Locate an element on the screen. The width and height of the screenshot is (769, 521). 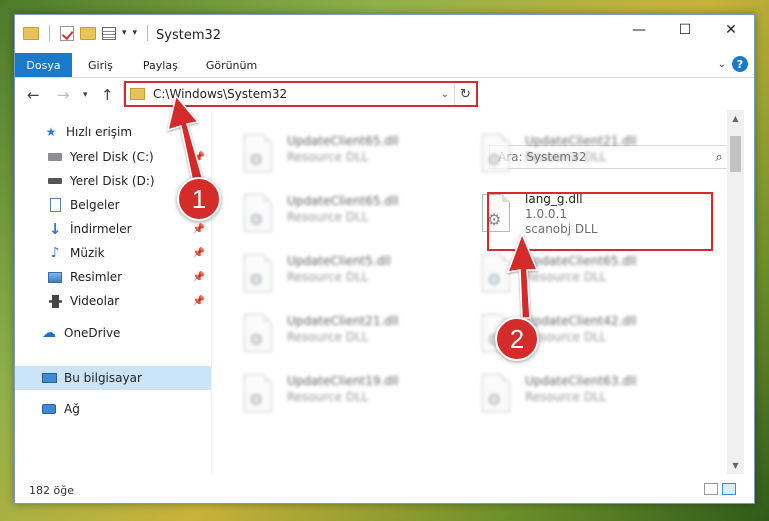
sidebar-item-label: Müzik is located at coordinates (87, 253).